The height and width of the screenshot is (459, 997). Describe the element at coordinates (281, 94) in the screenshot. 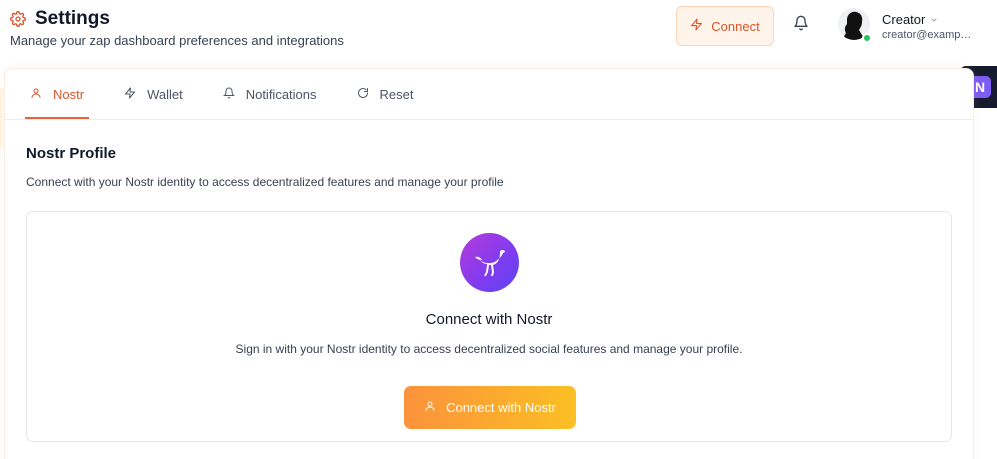

I see `tab-label: Notifications` at that location.